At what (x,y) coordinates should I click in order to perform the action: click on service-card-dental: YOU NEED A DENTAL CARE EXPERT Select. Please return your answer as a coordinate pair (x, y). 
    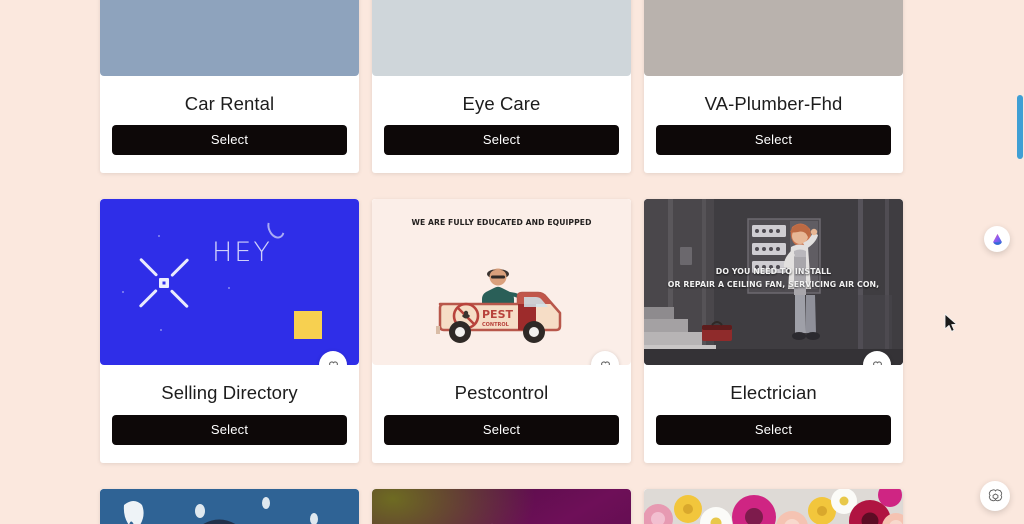
    Looking at the image, I should click on (229, 506).